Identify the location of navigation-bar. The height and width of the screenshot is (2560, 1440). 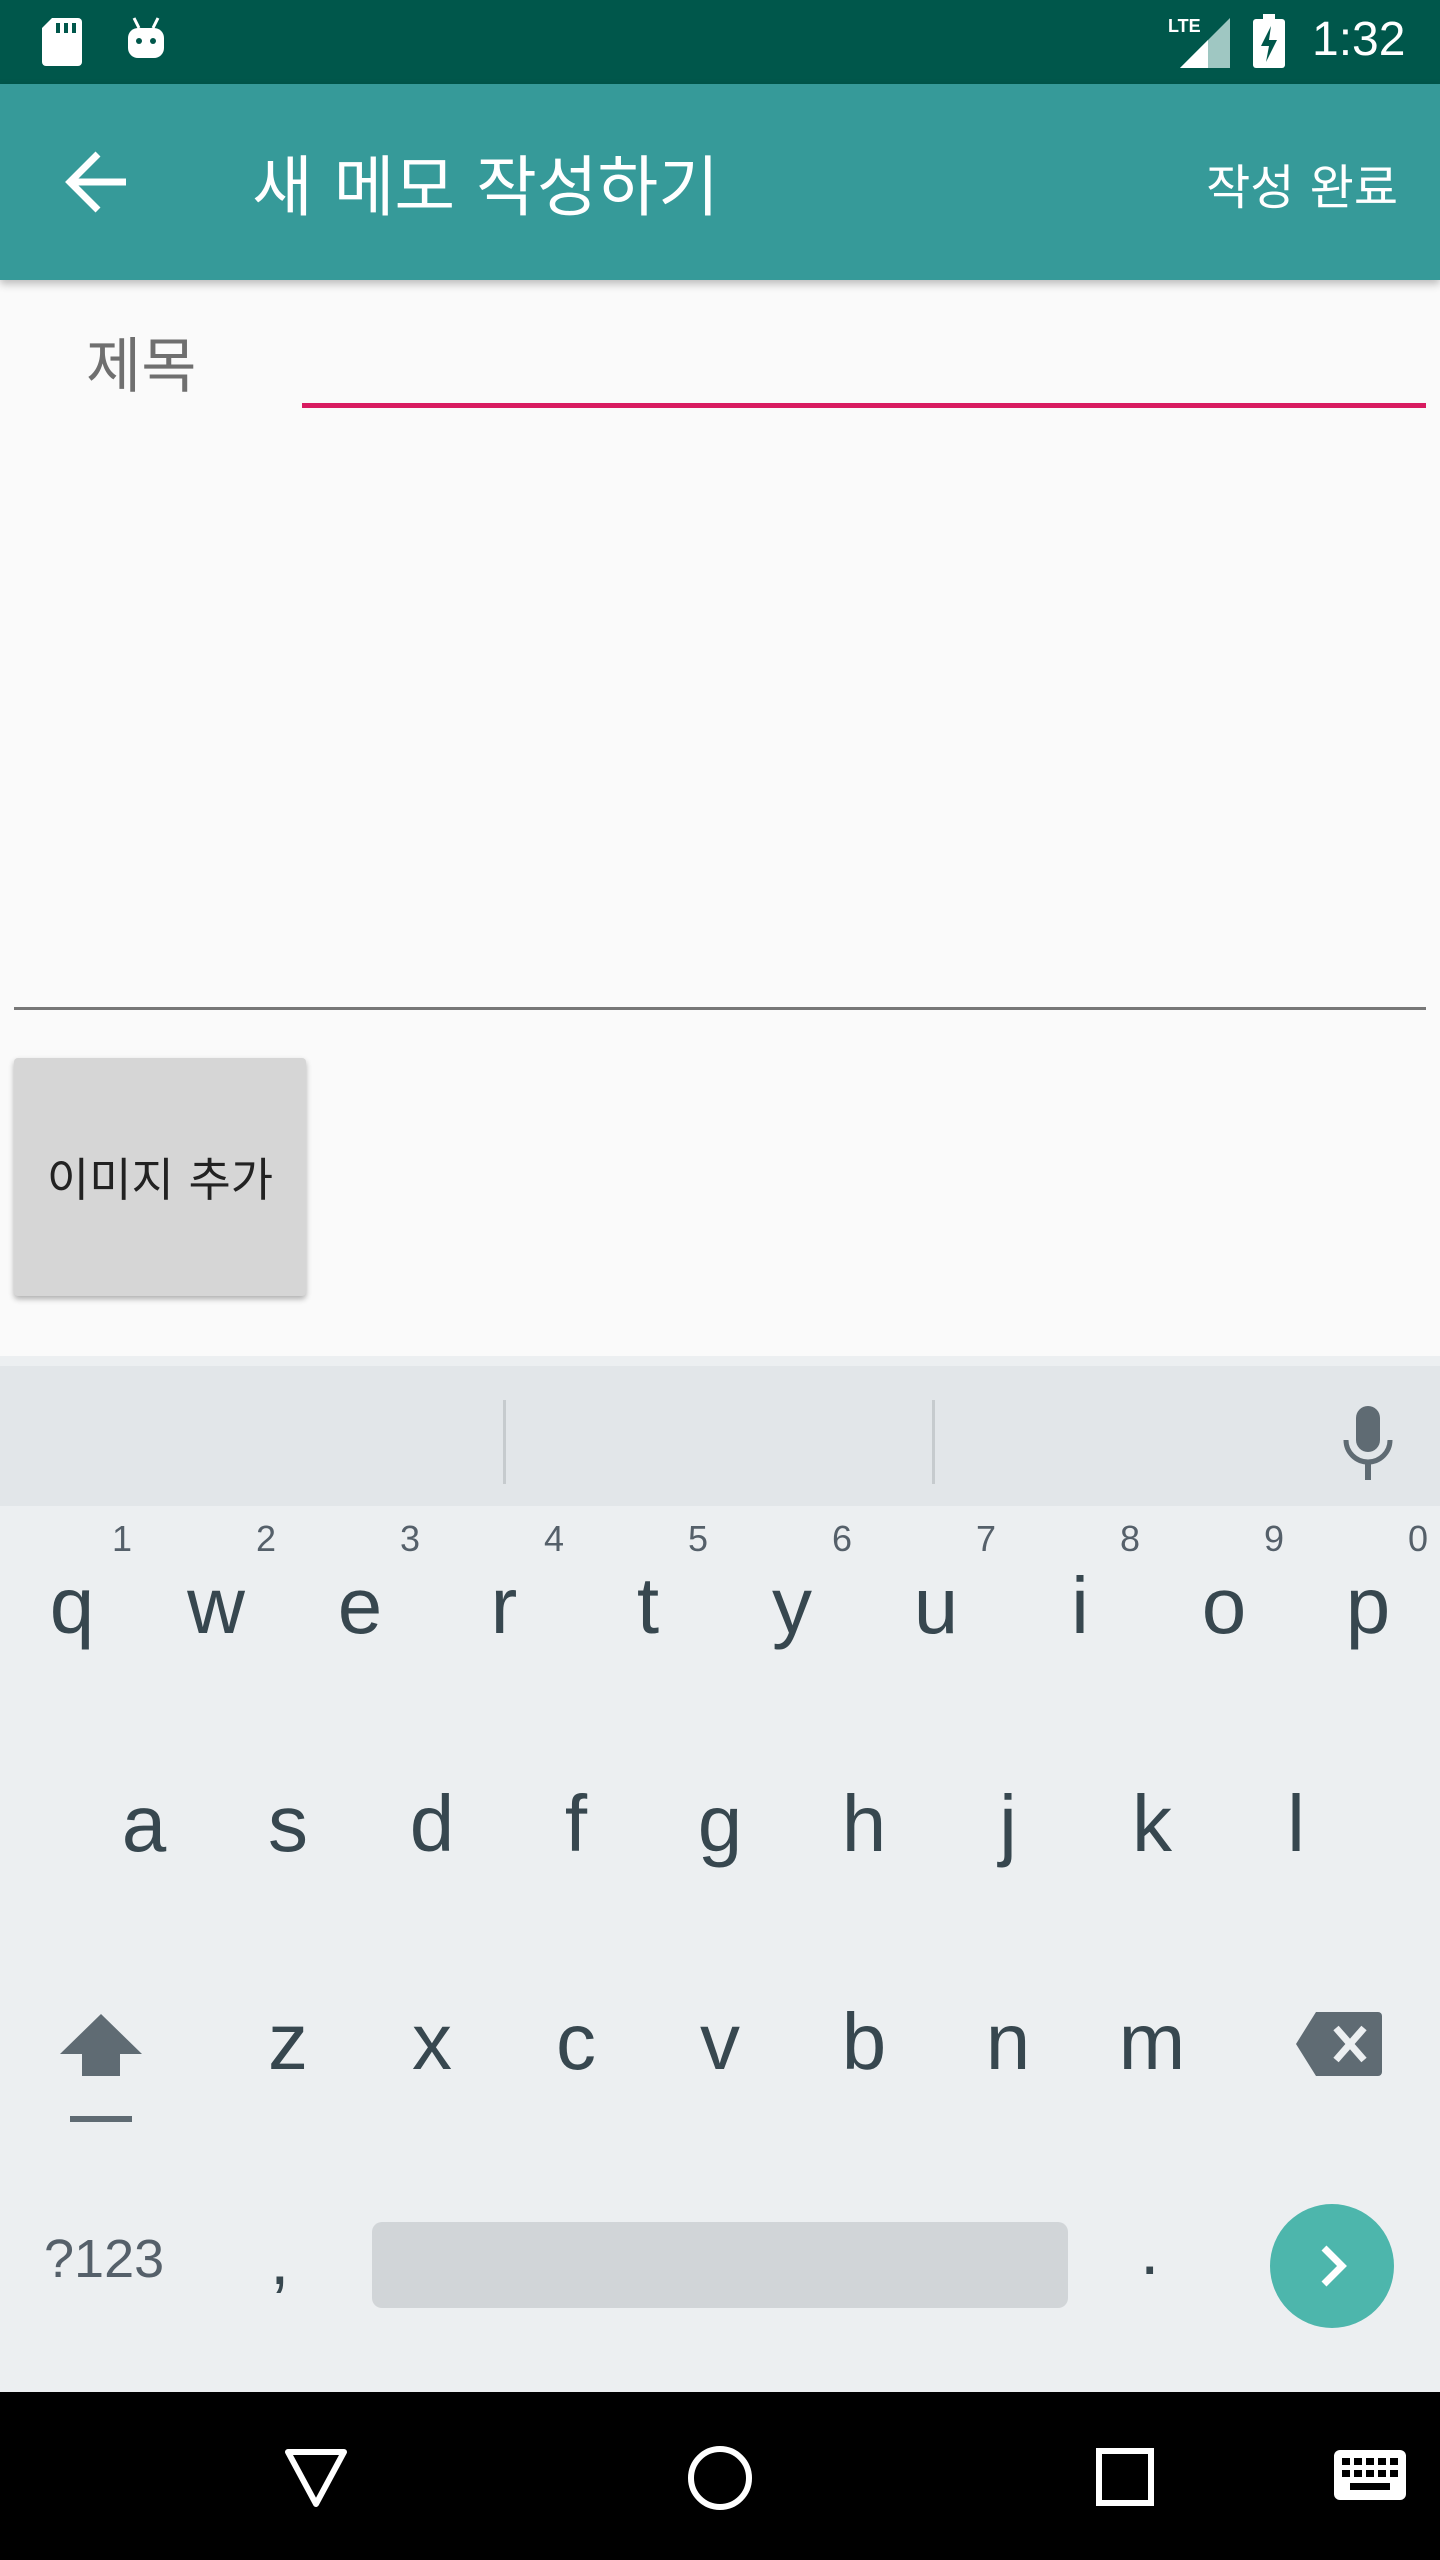
(720, 2476).